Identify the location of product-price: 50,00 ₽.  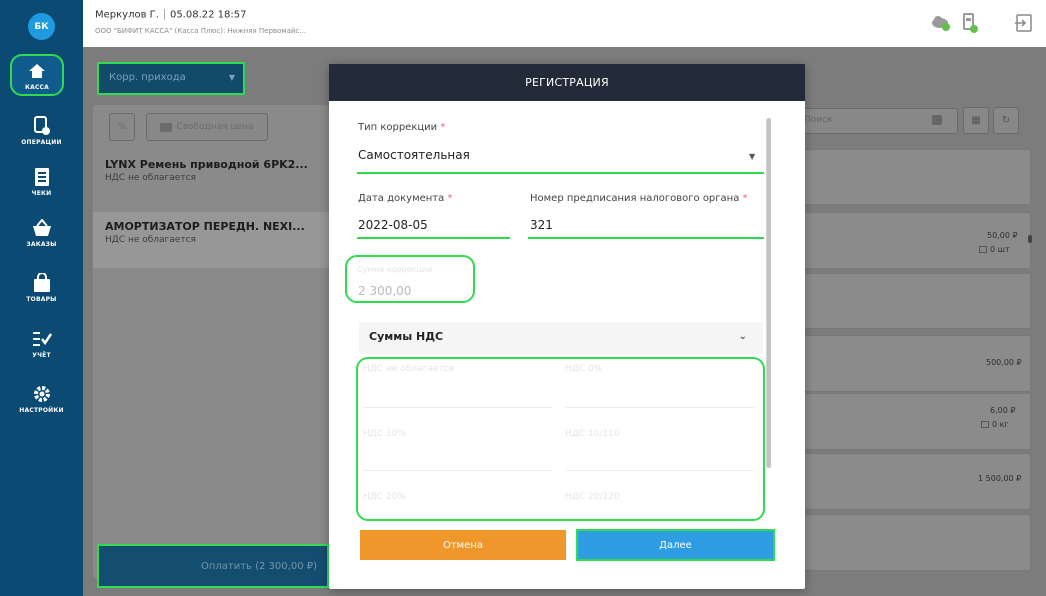
(1002, 235).